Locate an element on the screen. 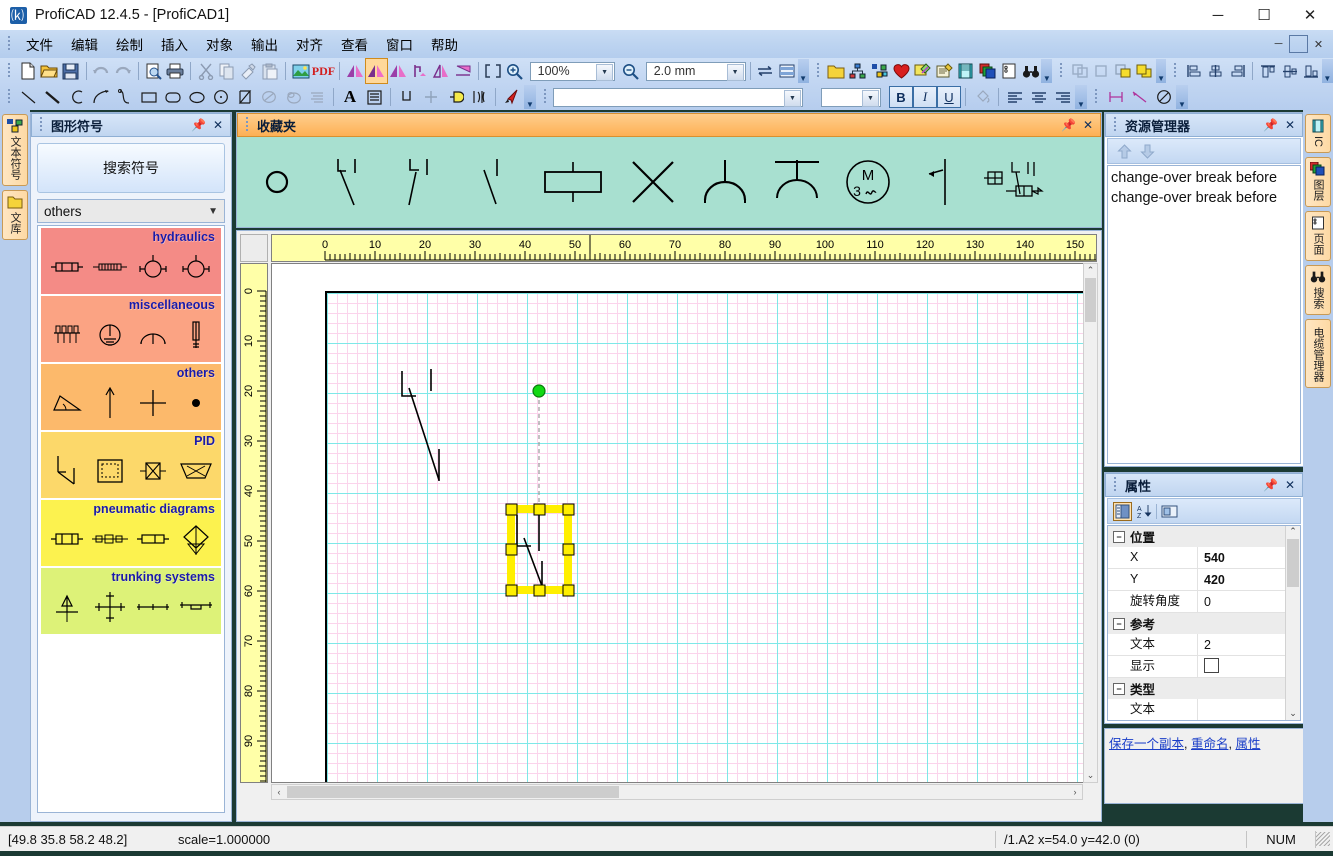  pid-hopper-icon is located at coordinates (196, 471).